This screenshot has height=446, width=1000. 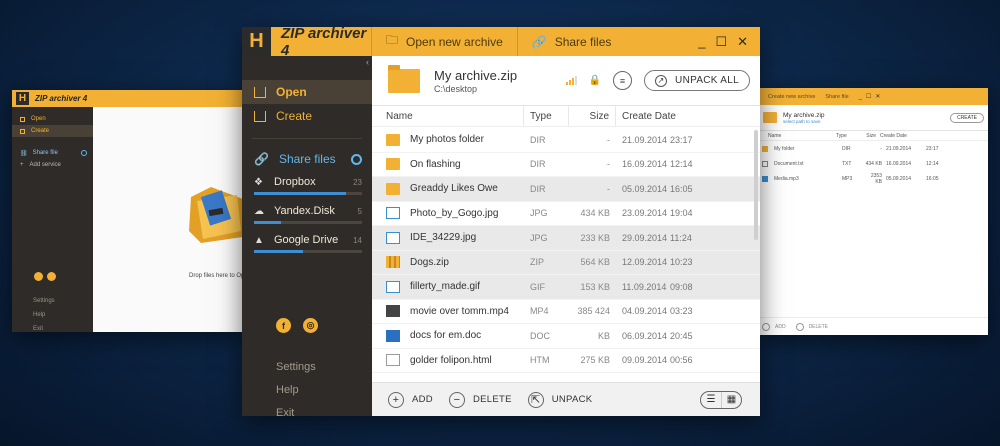 I want to click on right-window-controls: _☐✕, so click(x=872, y=96).